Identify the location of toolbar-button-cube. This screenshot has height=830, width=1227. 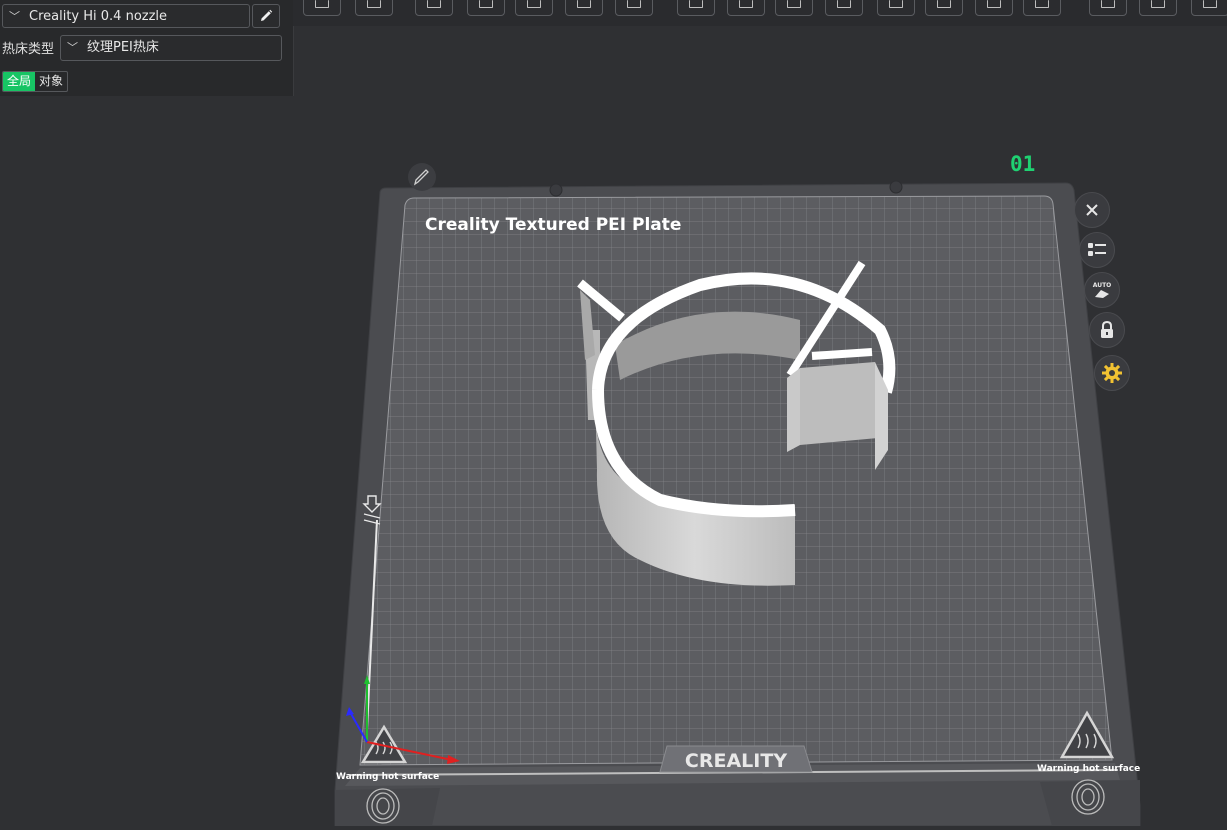
(322, 8).